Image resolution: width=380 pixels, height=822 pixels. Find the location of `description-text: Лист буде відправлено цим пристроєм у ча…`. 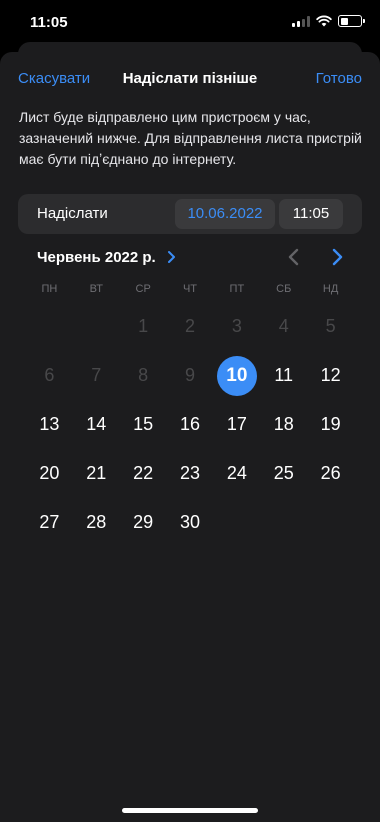

description-text: Лист буде відправлено цим пристроєм у ча… is located at coordinates (190, 138).